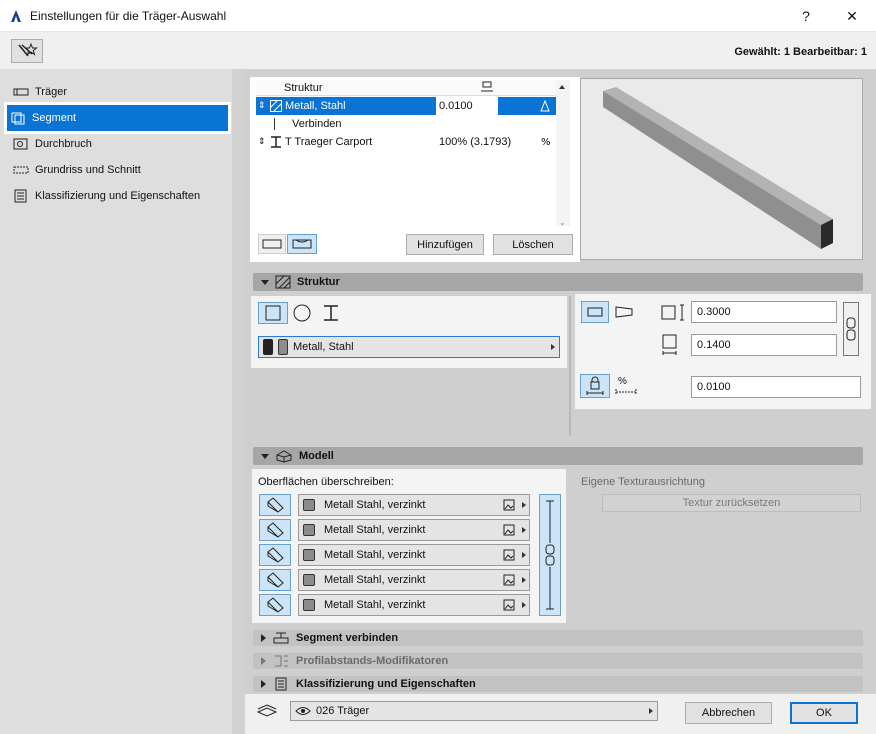 The width and height of the screenshot is (876, 734). What do you see at coordinates (268, 347) in the screenshot?
I see `material-swatch-icon` at bounding box center [268, 347].